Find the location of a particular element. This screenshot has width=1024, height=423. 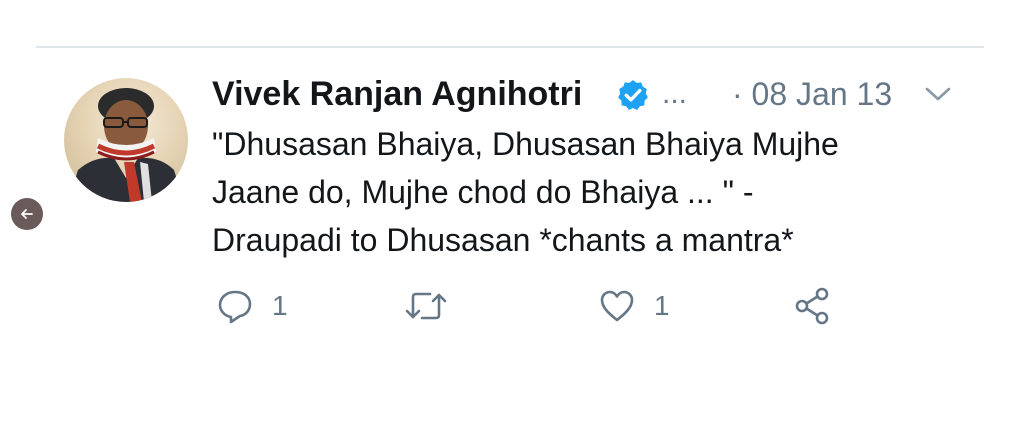

share-button is located at coordinates (812, 306).